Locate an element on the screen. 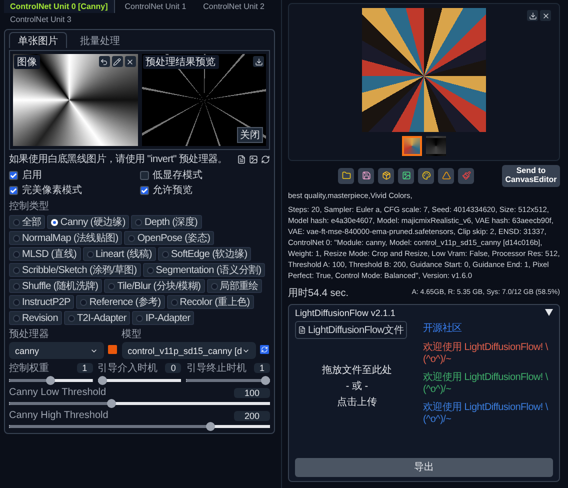  radio-option: Shuffle (随机洗牌) is located at coordinates (55, 286).